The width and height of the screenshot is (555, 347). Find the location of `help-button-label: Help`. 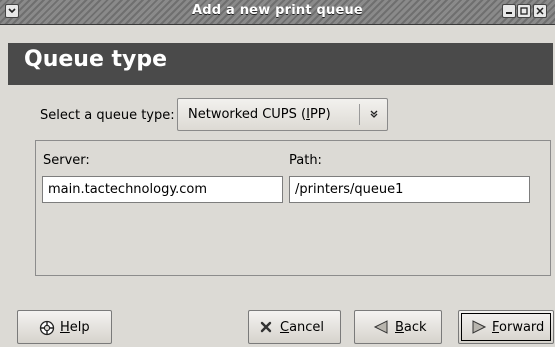

help-button-label: Help is located at coordinates (75, 327).